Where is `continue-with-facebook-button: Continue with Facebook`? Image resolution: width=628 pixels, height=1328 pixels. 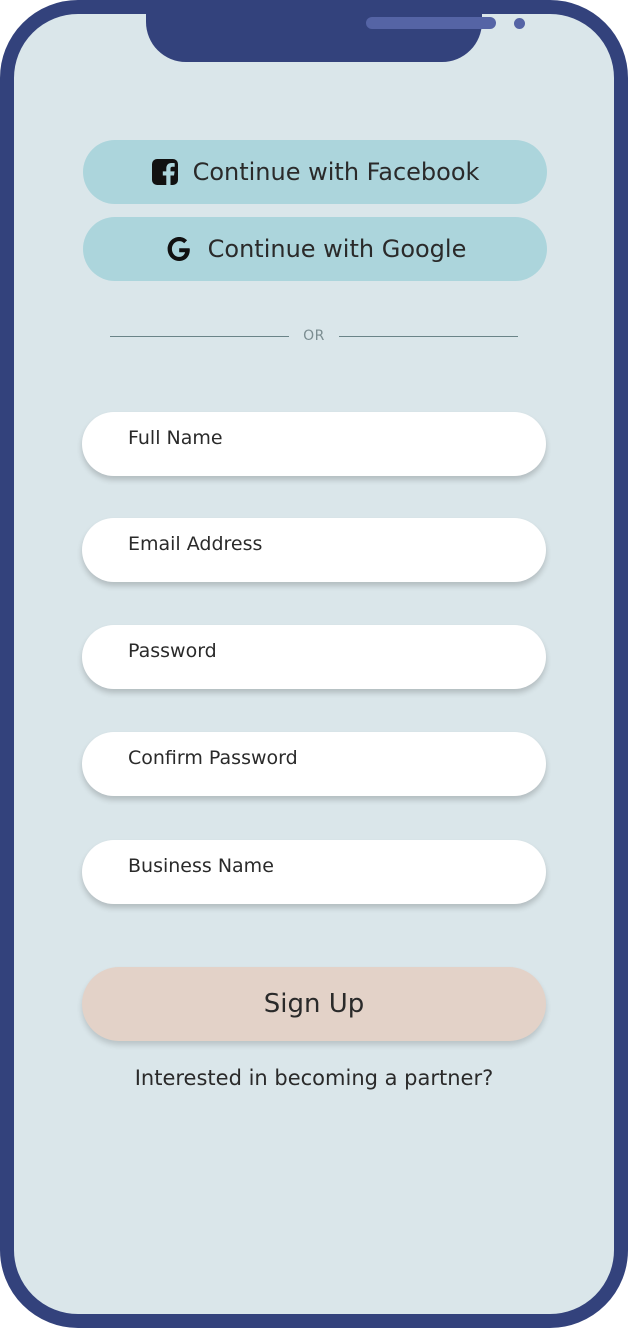 continue-with-facebook-button: Continue with Facebook is located at coordinates (315, 172).